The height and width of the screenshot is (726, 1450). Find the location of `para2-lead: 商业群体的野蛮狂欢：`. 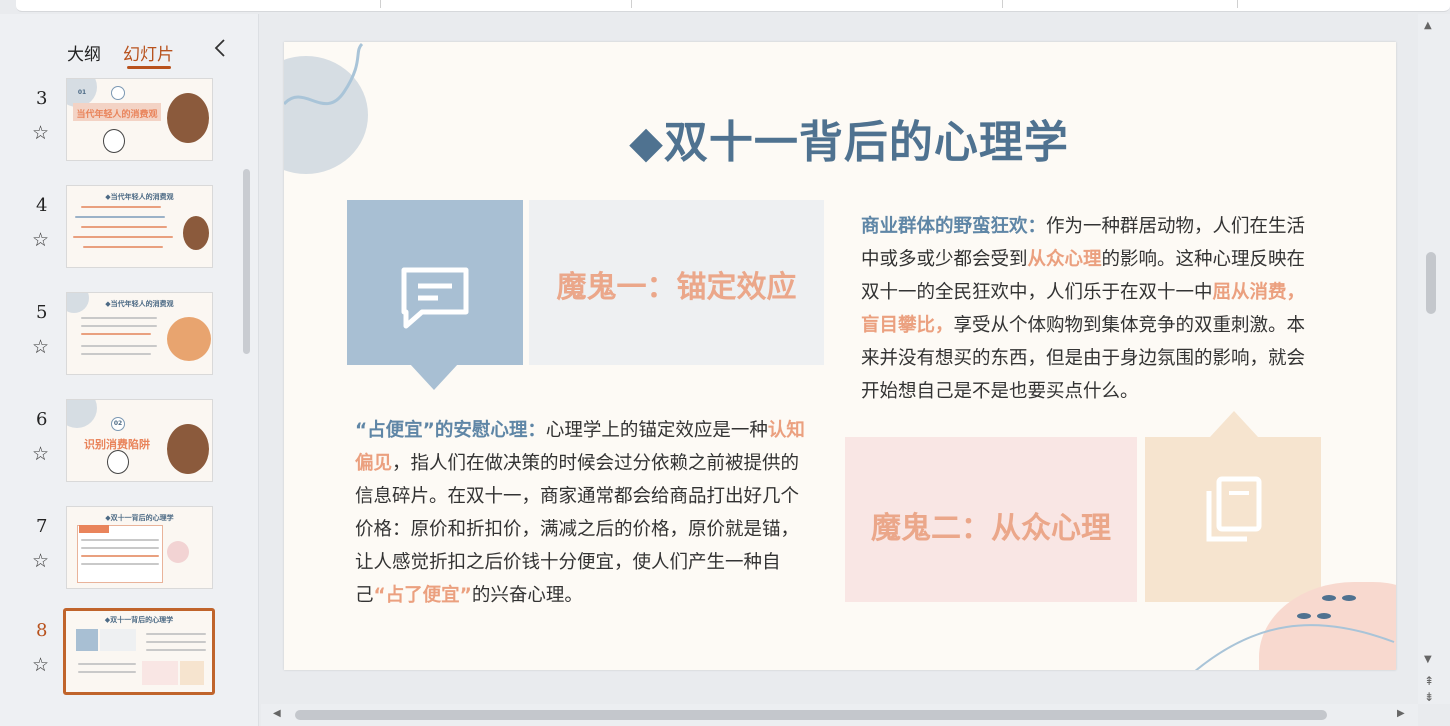

para2-lead: 商业群体的野蛮狂欢： is located at coordinates (954, 226).